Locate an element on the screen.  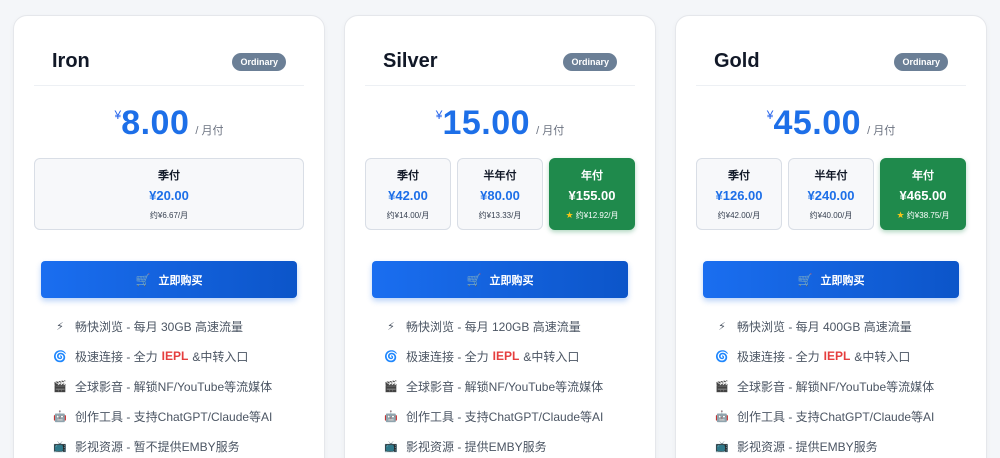
billing-option-semiannual: 半年付 ¥240.00 约¥40.00/月 is located at coordinates (831, 194).